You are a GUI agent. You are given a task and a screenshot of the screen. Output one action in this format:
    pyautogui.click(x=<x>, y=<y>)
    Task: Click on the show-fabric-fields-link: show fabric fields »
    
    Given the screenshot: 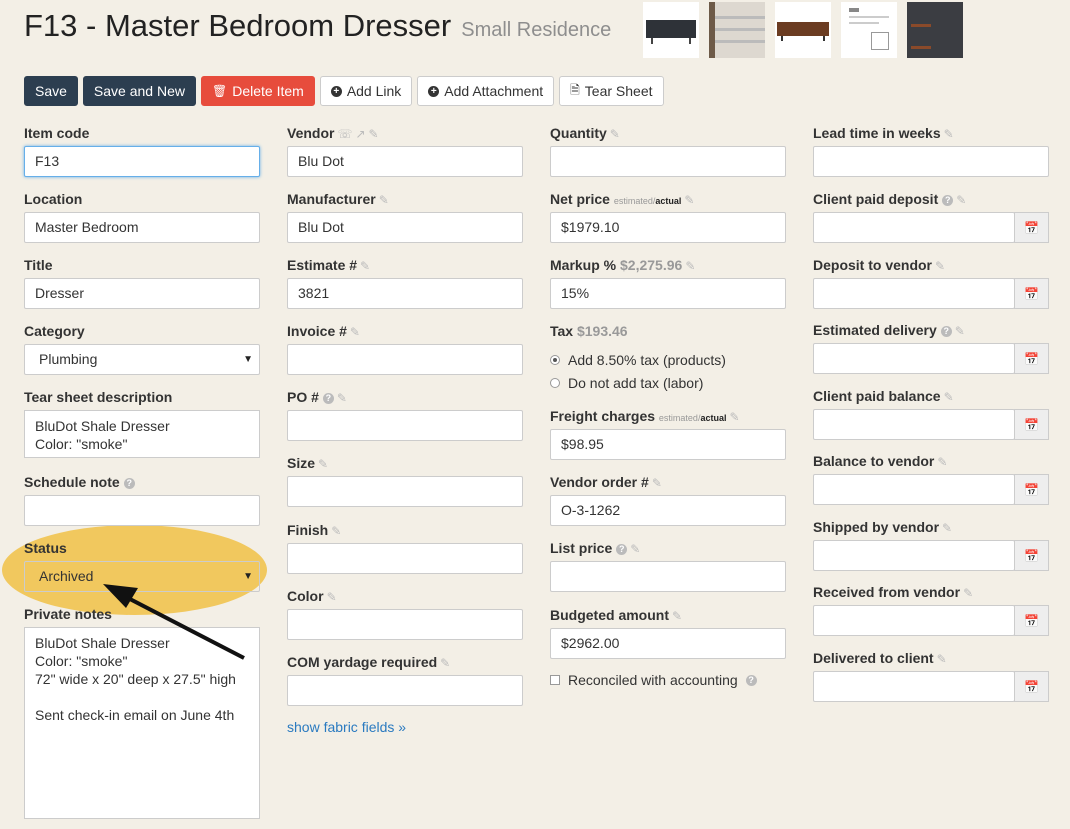 What is the action you would take?
    pyautogui.click(x=346, y=727)
    